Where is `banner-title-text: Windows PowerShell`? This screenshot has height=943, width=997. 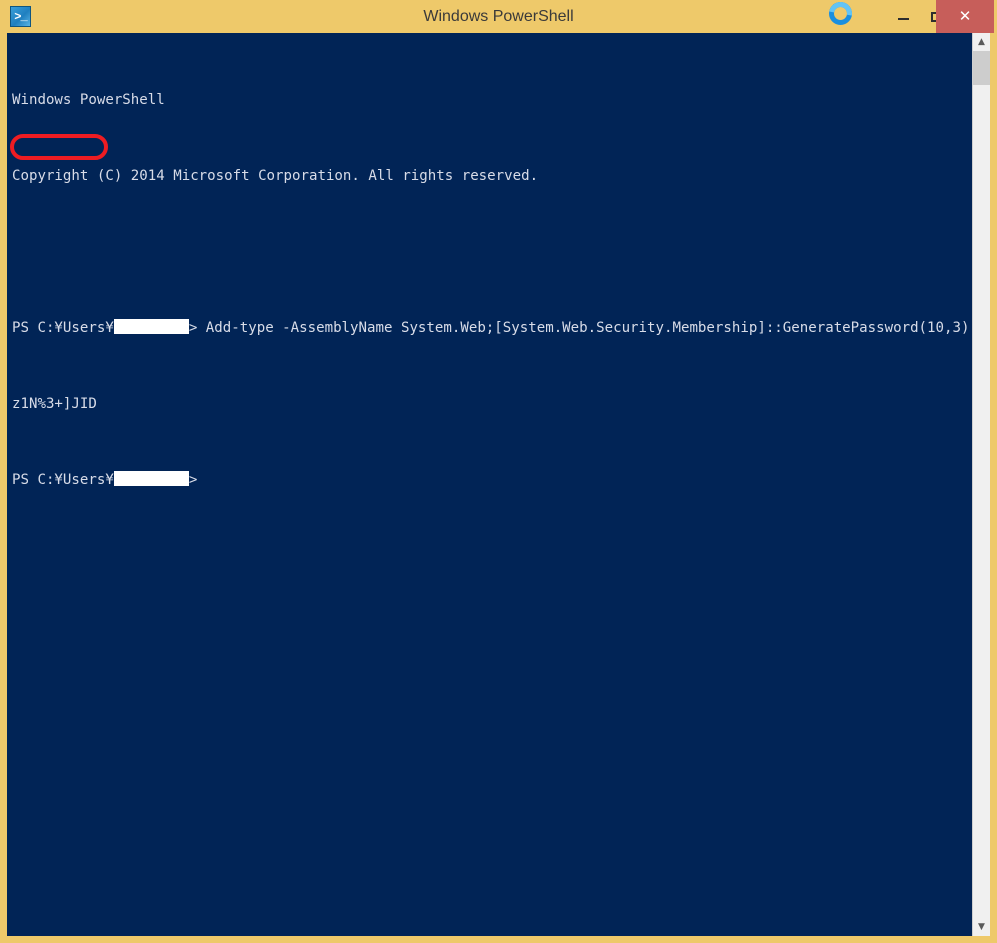
banner-title-text: Windows PowerShell is located at coordinates (88, 100).